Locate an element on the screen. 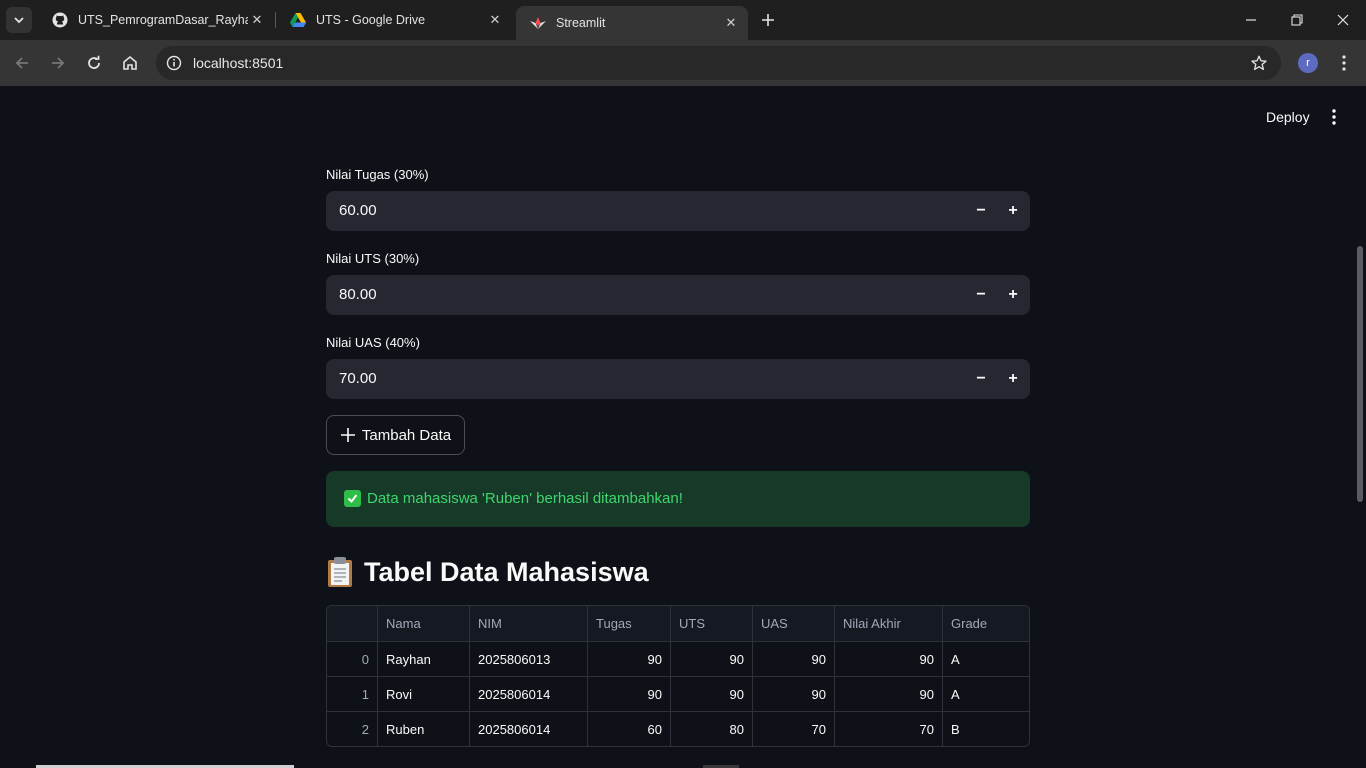  site-info-icon is located at coordinates (174, 63).